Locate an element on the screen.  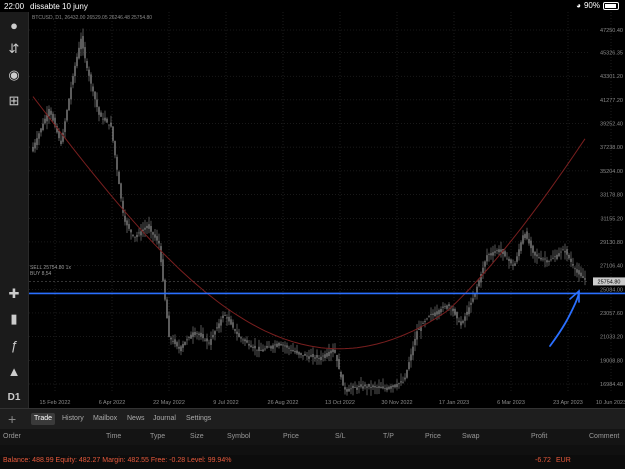
col-tp: T/P is located at coordinates (388, 436).